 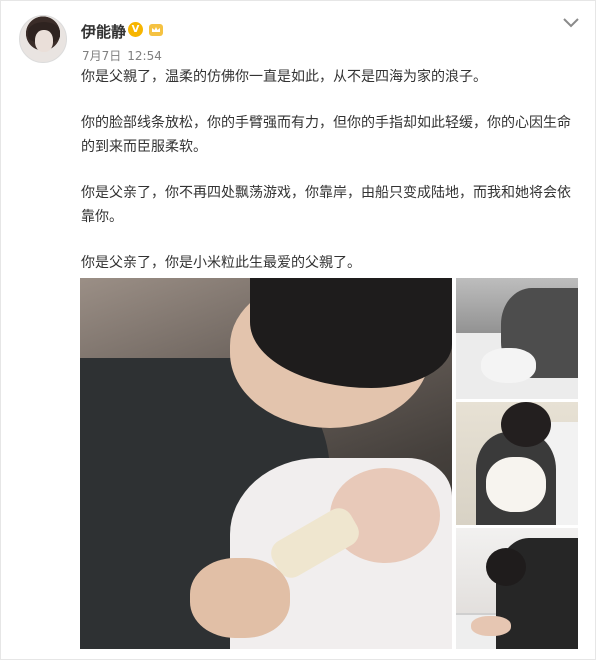 I want to click on photo-r2-baby, so click(x=516, y=484).